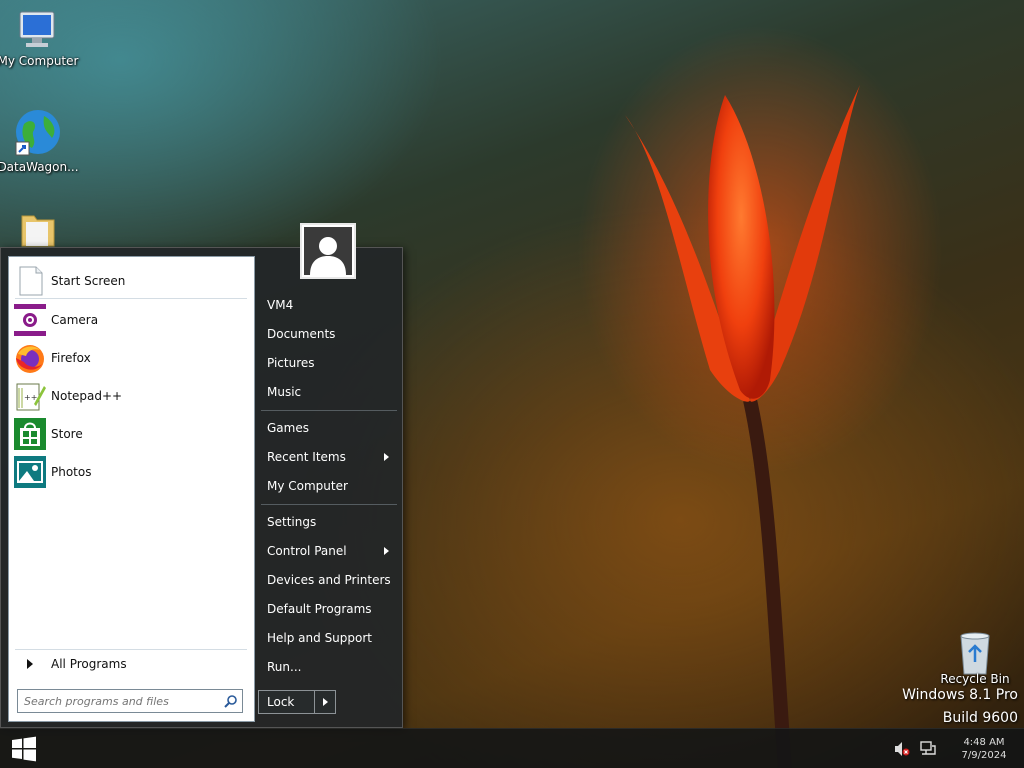 Image resolution: width=1024 pixels, height=768 pixels. What do you see at coordinates (231, 701) in the screenshot?
I see `search-icon` at bounding box center [231, 701].